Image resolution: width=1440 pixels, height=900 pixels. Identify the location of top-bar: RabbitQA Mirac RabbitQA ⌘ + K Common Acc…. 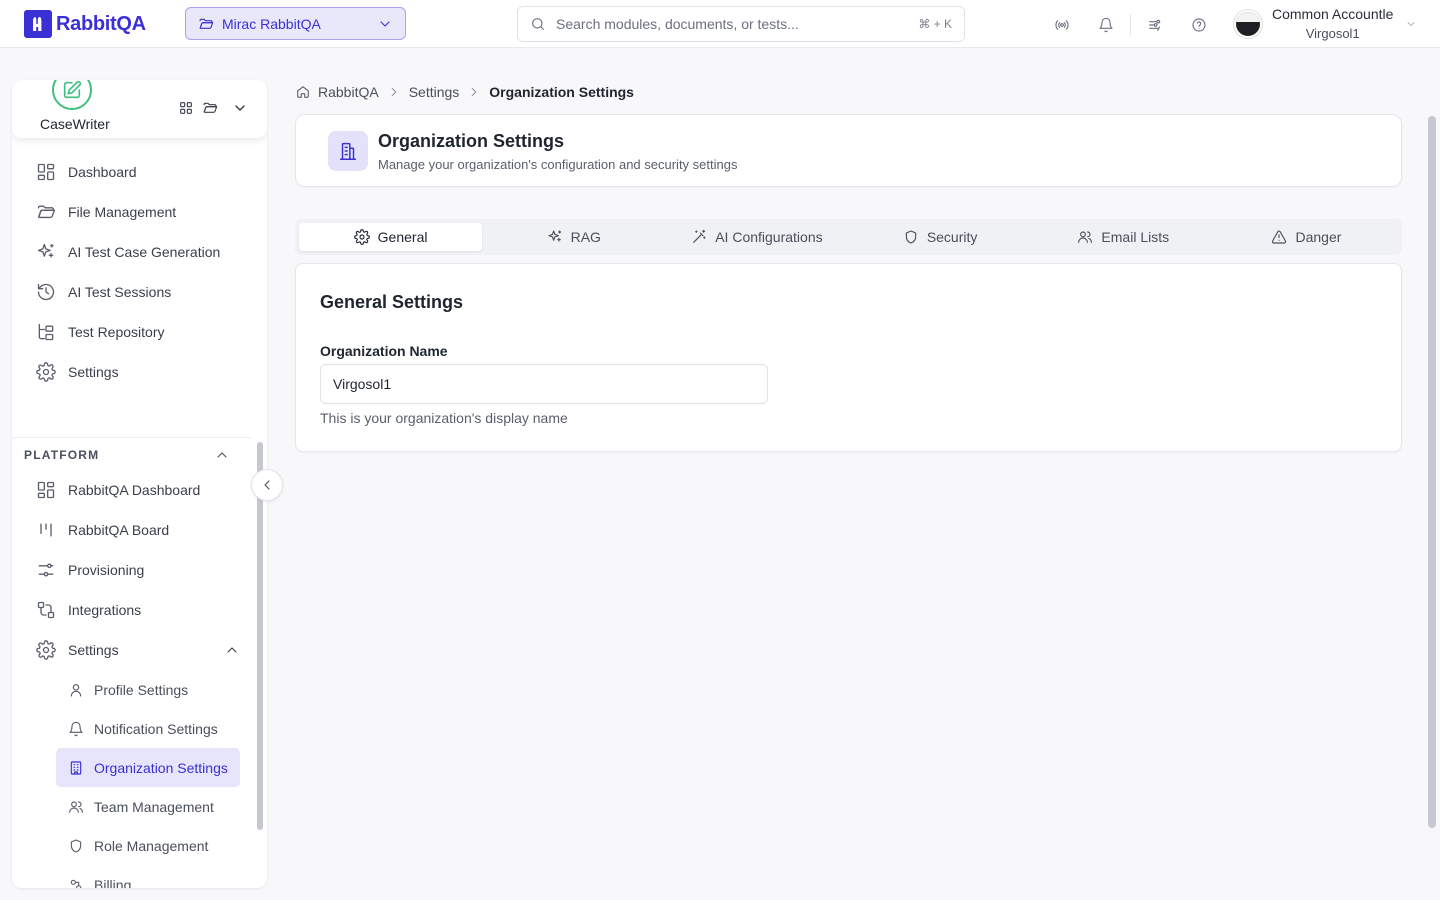
(720, 24).